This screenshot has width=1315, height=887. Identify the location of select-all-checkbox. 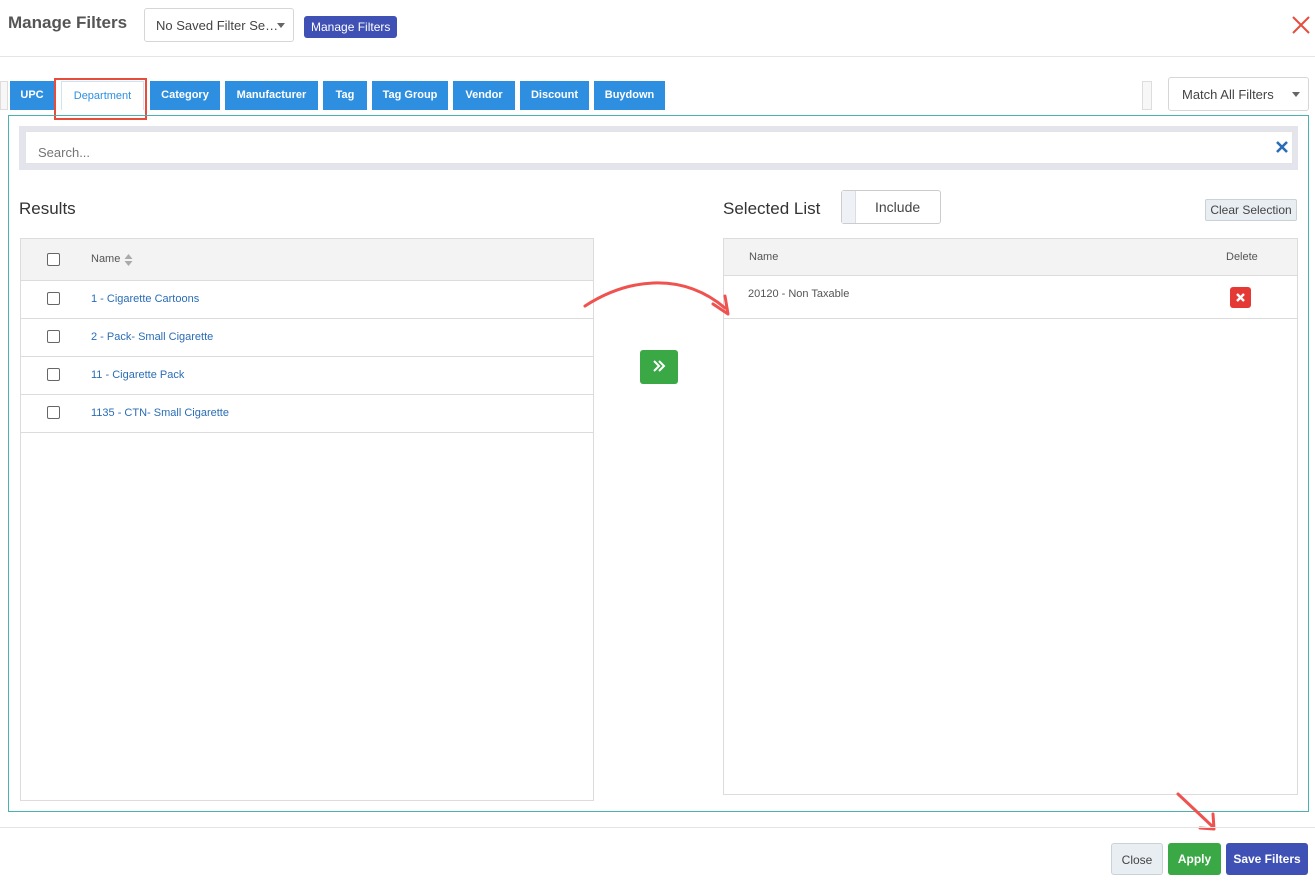
(53, 259).